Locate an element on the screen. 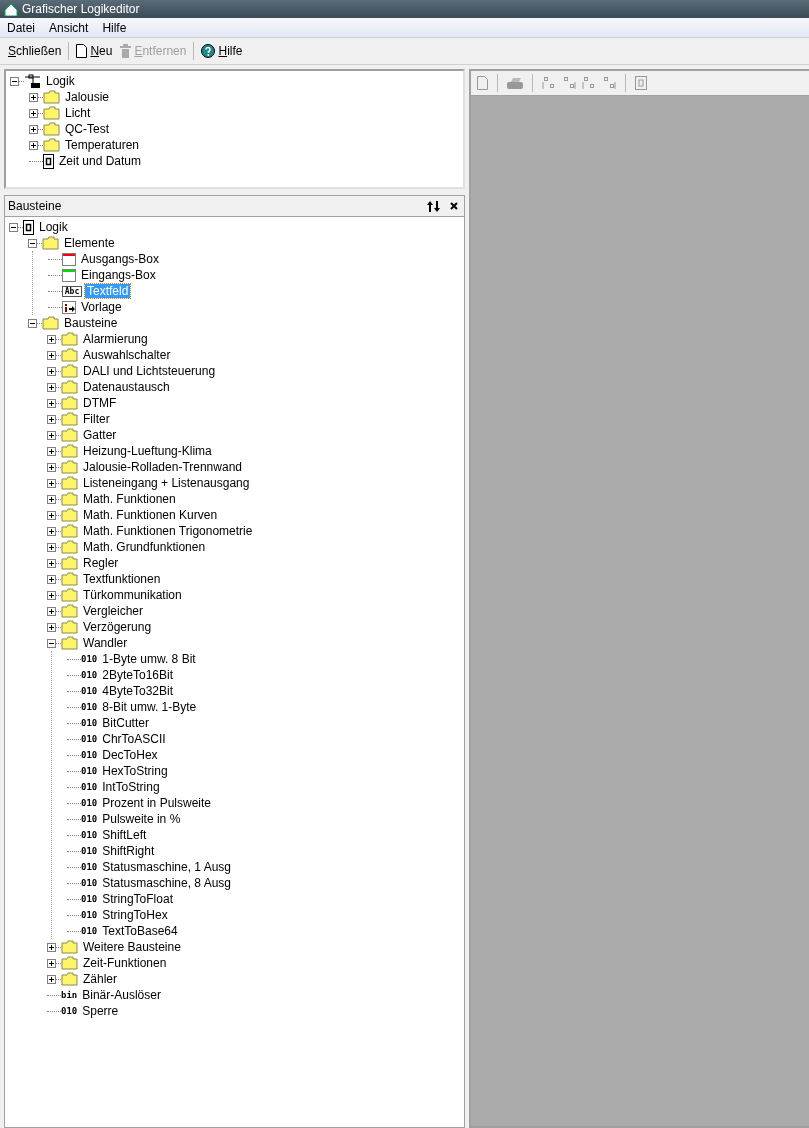 This screenshot has width=809, height=1128. tree-item: Auswahlschalter is located at coordinates (127, 355).